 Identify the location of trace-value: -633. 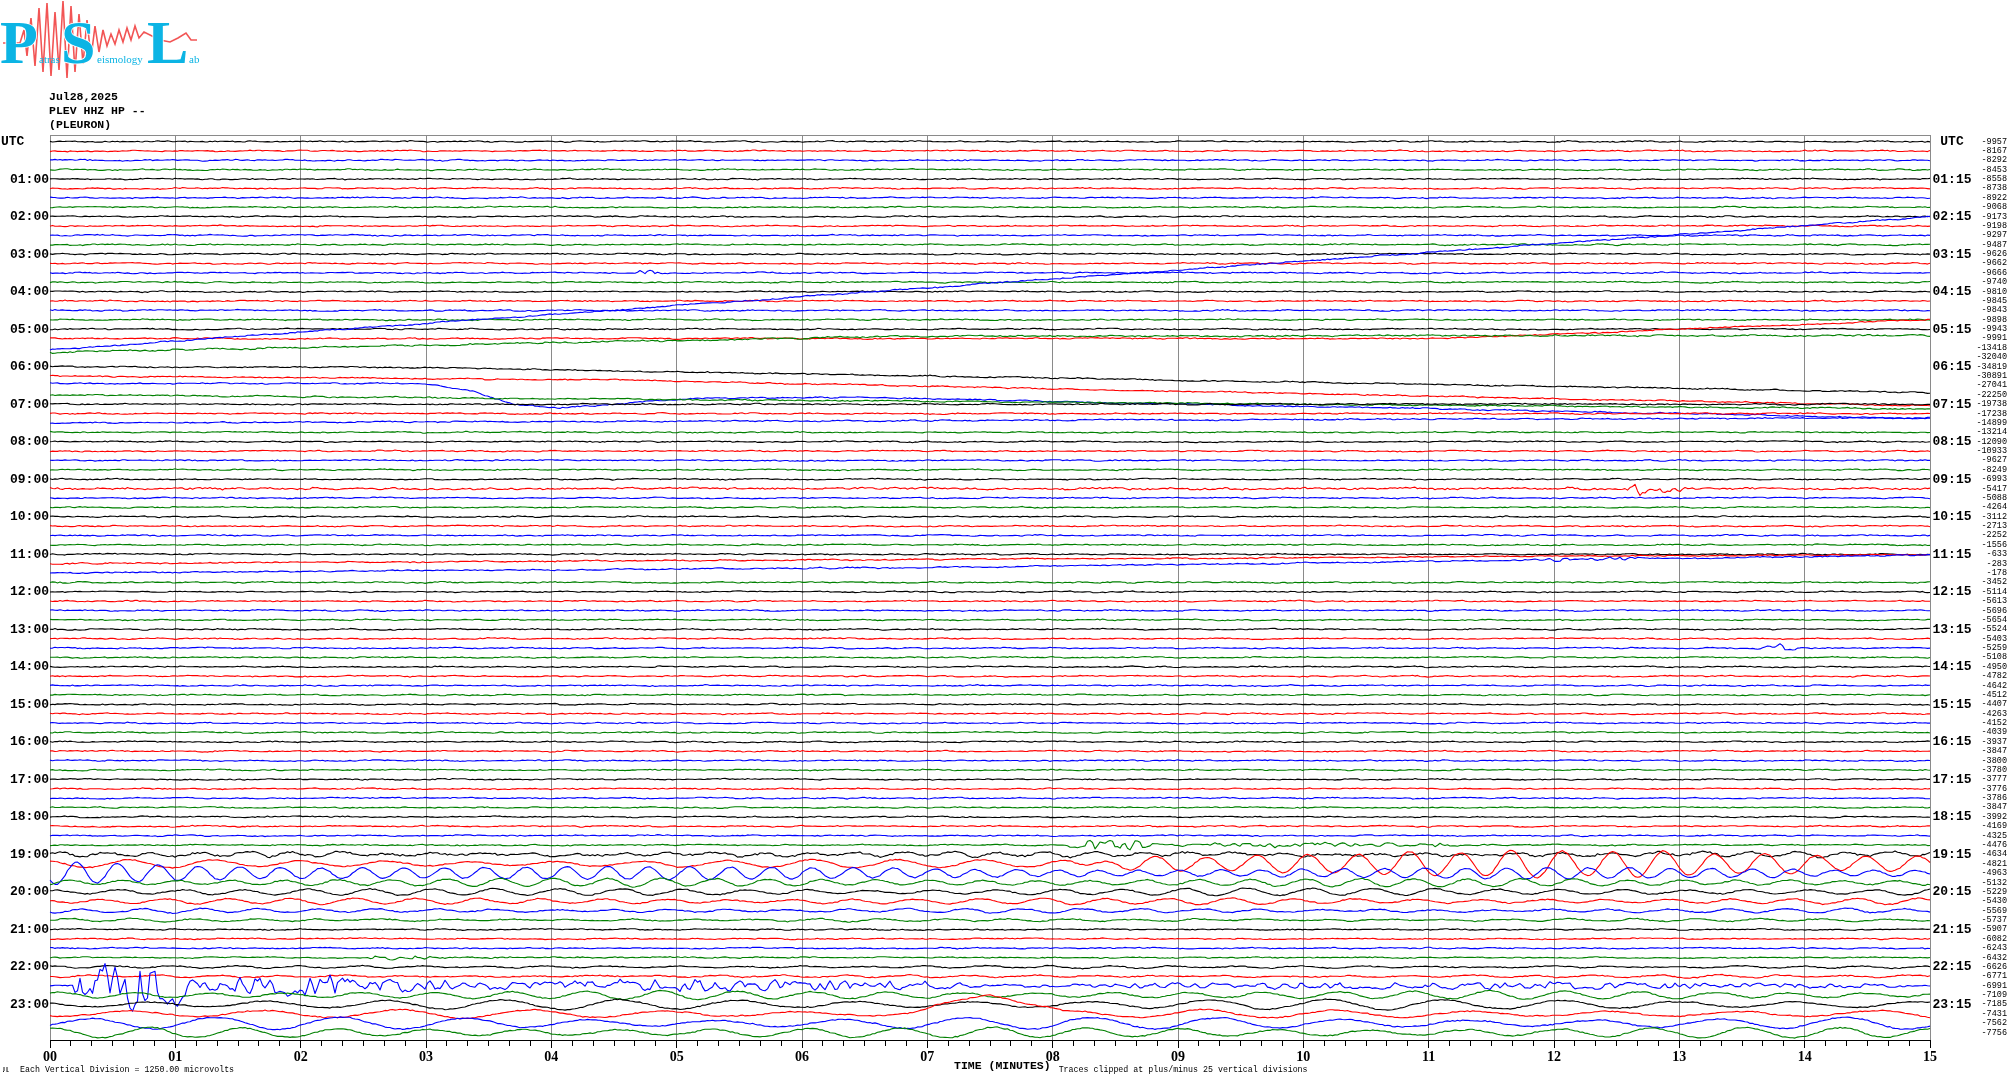
(1996, 554).